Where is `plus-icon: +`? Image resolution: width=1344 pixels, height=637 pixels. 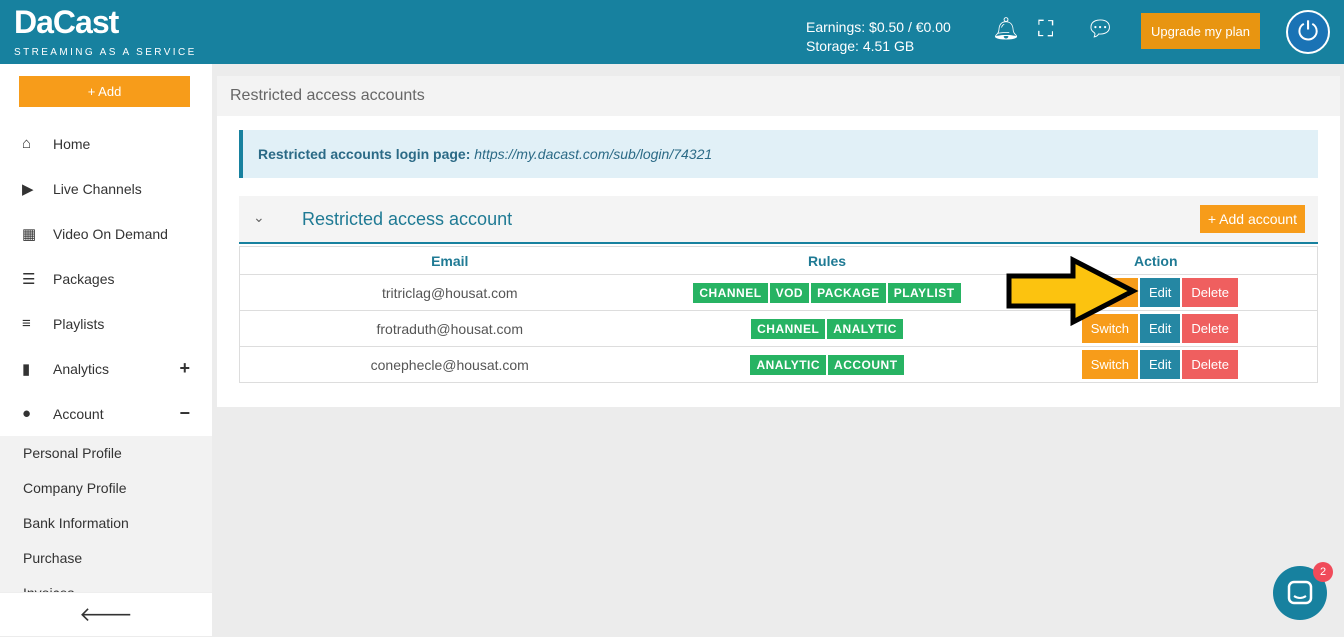 plus-icon: + is located at coordinates (184, 368).